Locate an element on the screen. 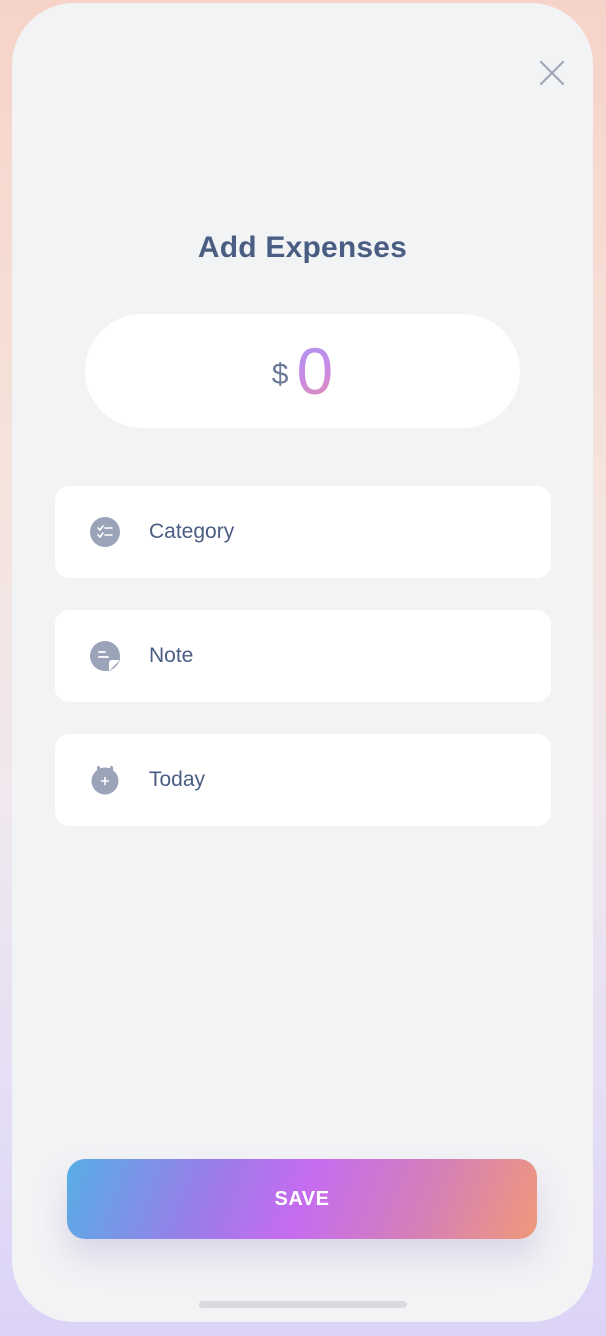 This screenshot has height=1336, width=606. category-field: Category is located at coordinates (303, 532).